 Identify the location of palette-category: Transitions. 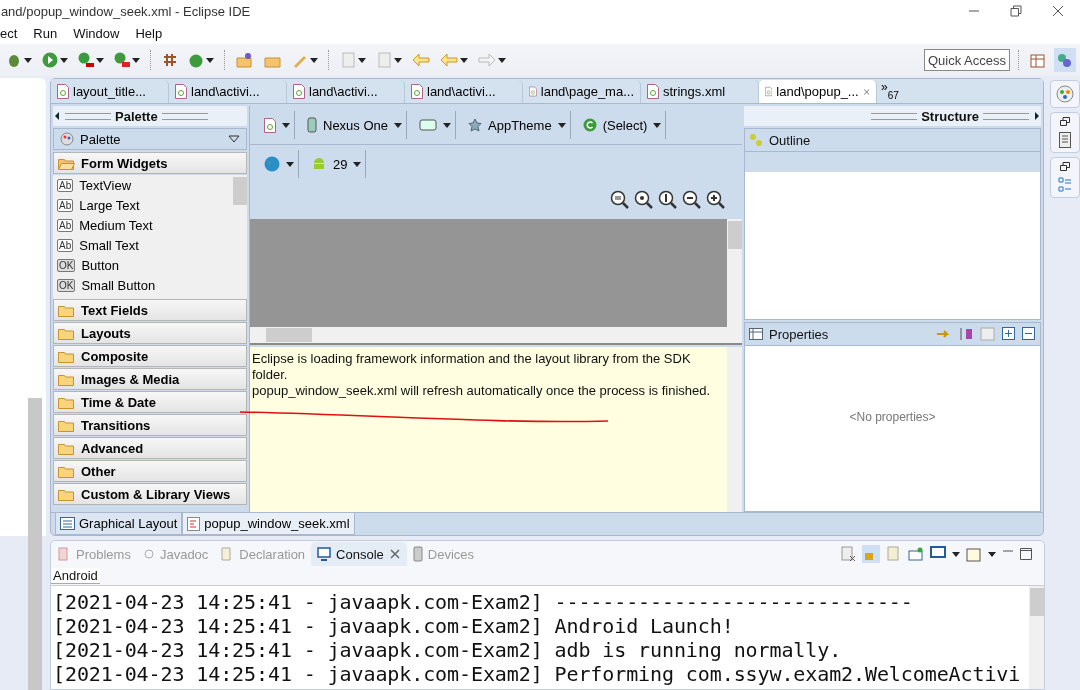
(150, 425).